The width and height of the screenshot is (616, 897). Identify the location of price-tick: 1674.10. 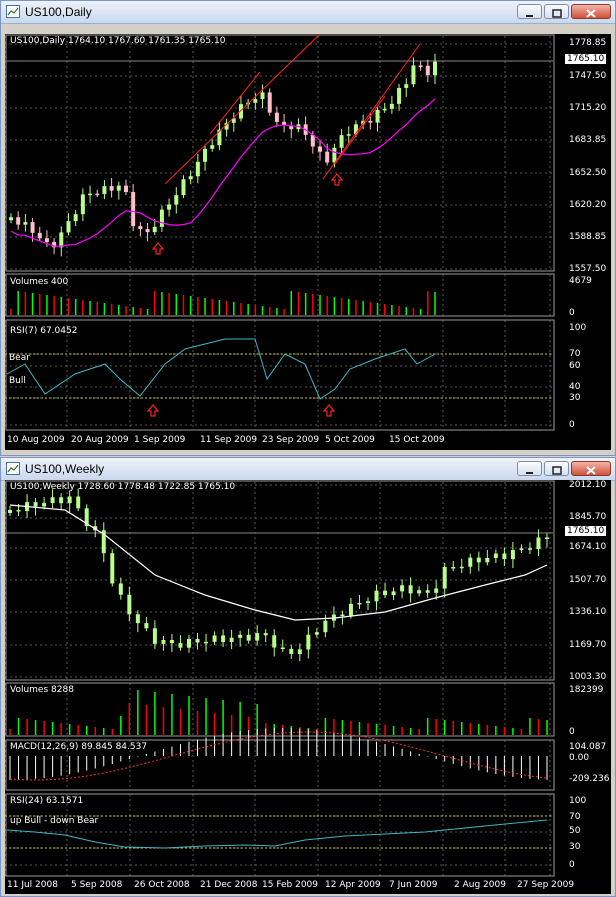
(588, 547).